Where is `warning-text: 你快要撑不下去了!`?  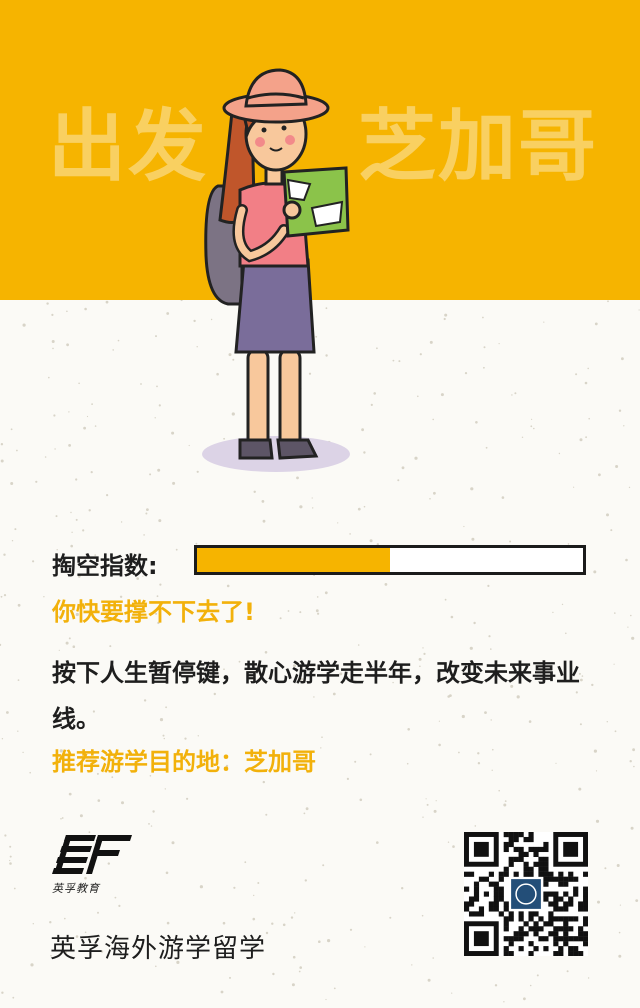
warning-text: 你快要撑不下去了! is located at coordinates (153, 612).